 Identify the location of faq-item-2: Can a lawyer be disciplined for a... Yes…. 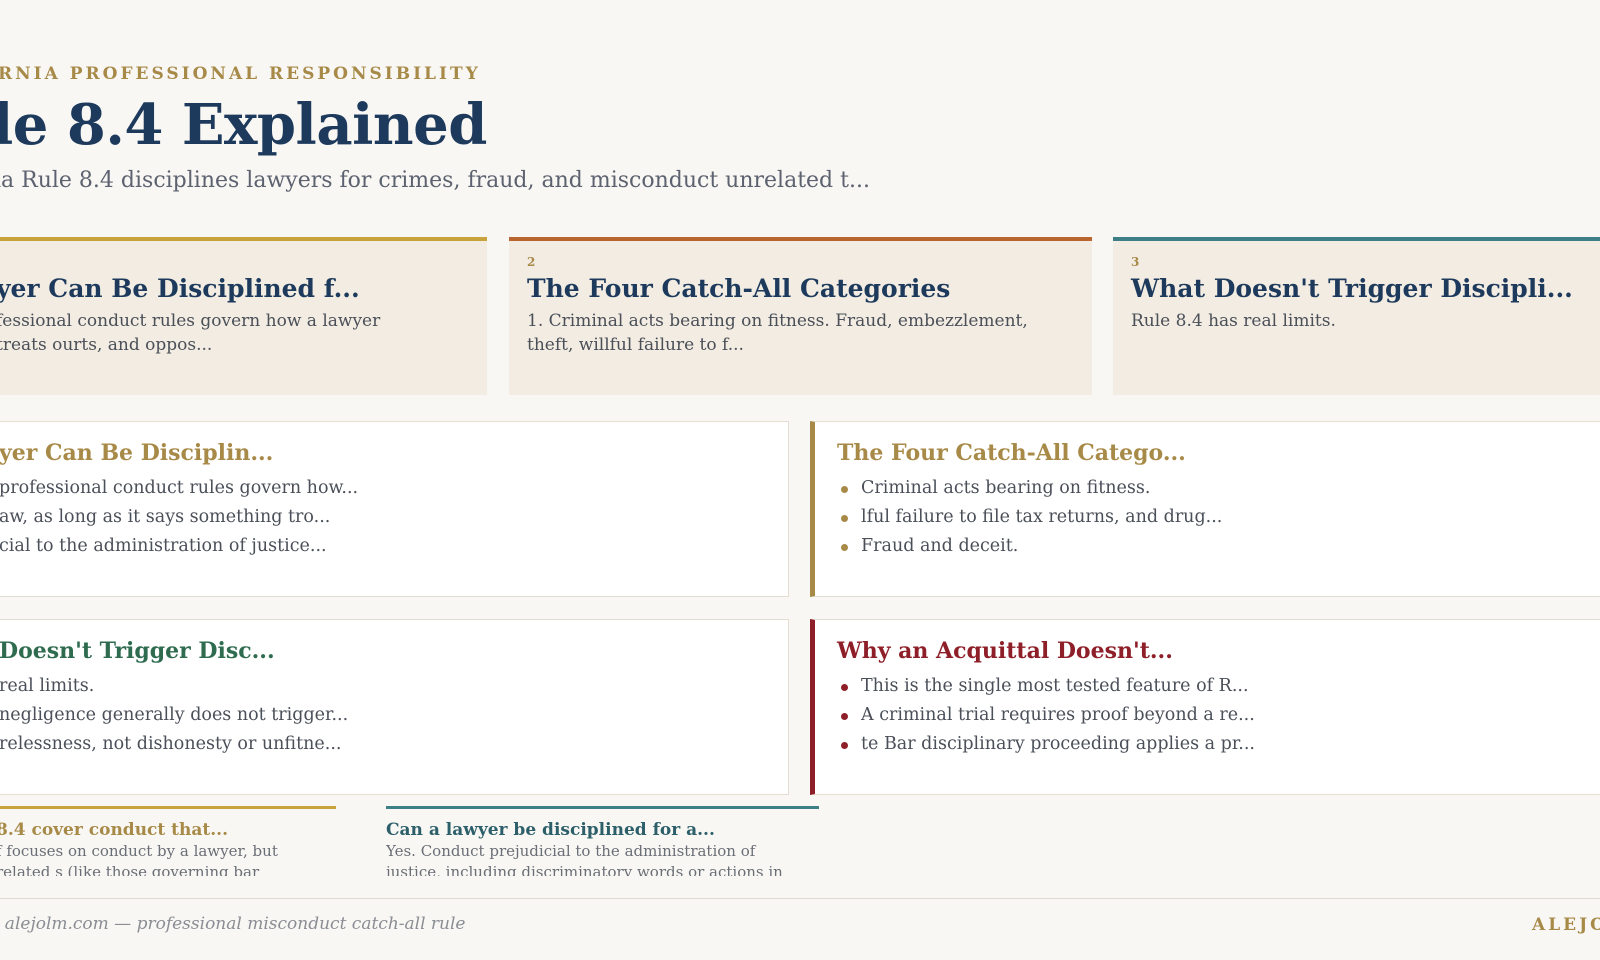
(602, 841).